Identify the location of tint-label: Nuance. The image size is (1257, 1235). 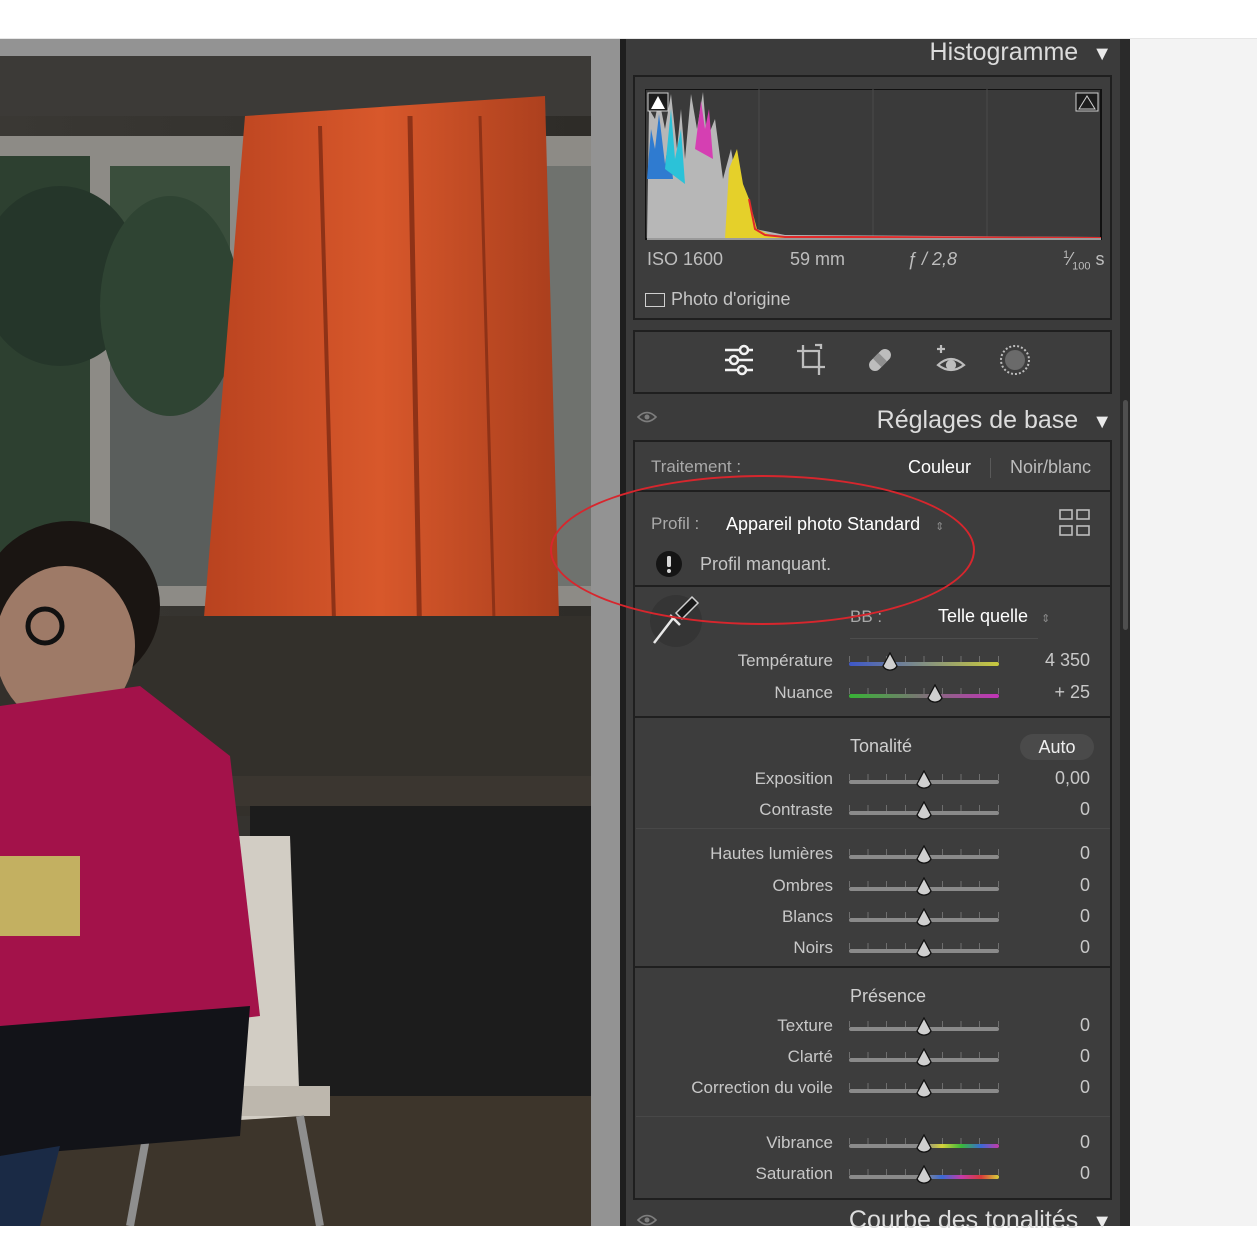
(803, 692).